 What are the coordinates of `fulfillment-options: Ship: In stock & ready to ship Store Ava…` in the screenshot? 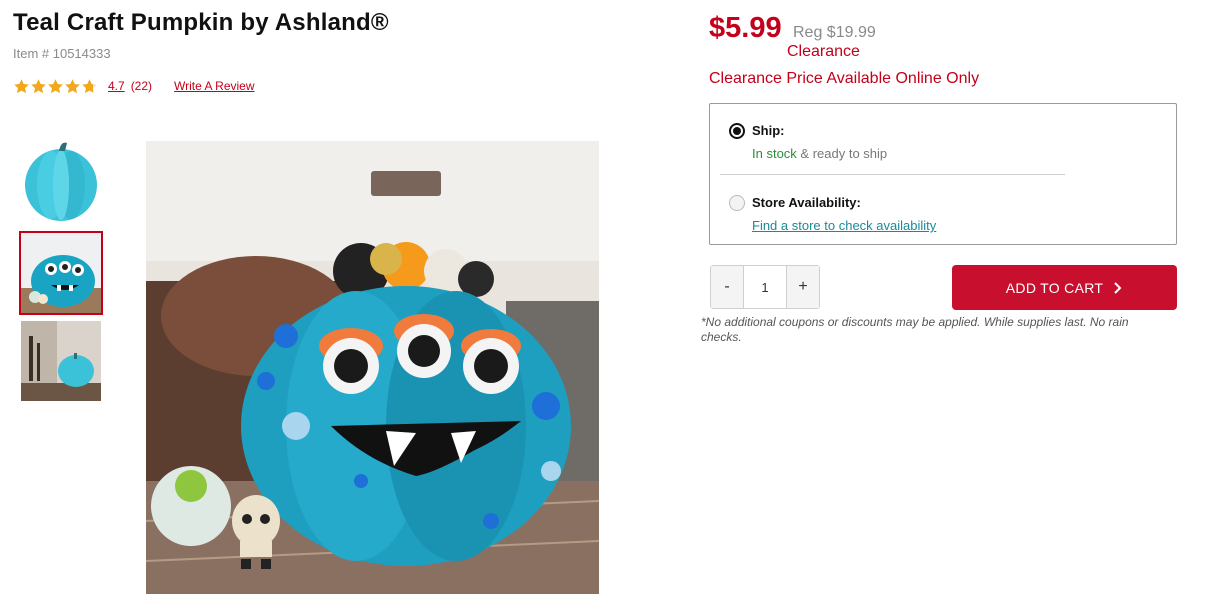 It's located at (943, 174).